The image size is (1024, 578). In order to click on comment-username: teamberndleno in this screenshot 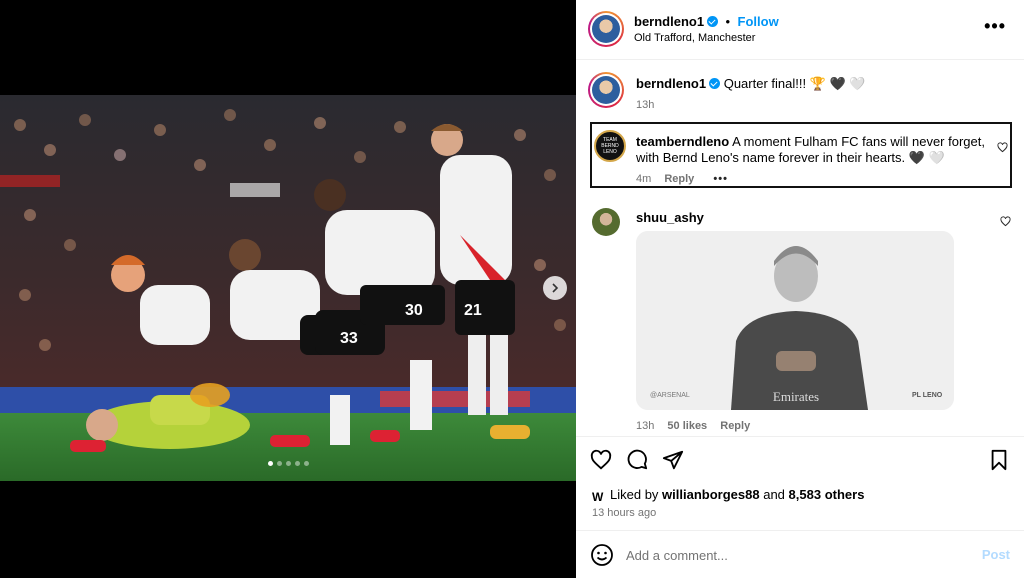, I will do `click(682, 141)`.